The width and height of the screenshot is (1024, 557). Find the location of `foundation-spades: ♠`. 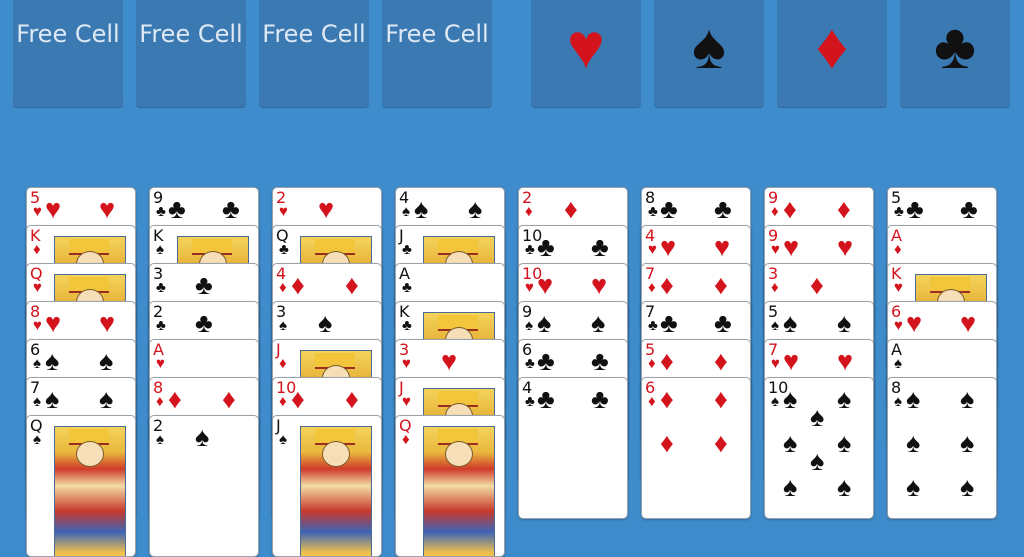

foundation-spades: ♠ is located at coordinates (709, 54).